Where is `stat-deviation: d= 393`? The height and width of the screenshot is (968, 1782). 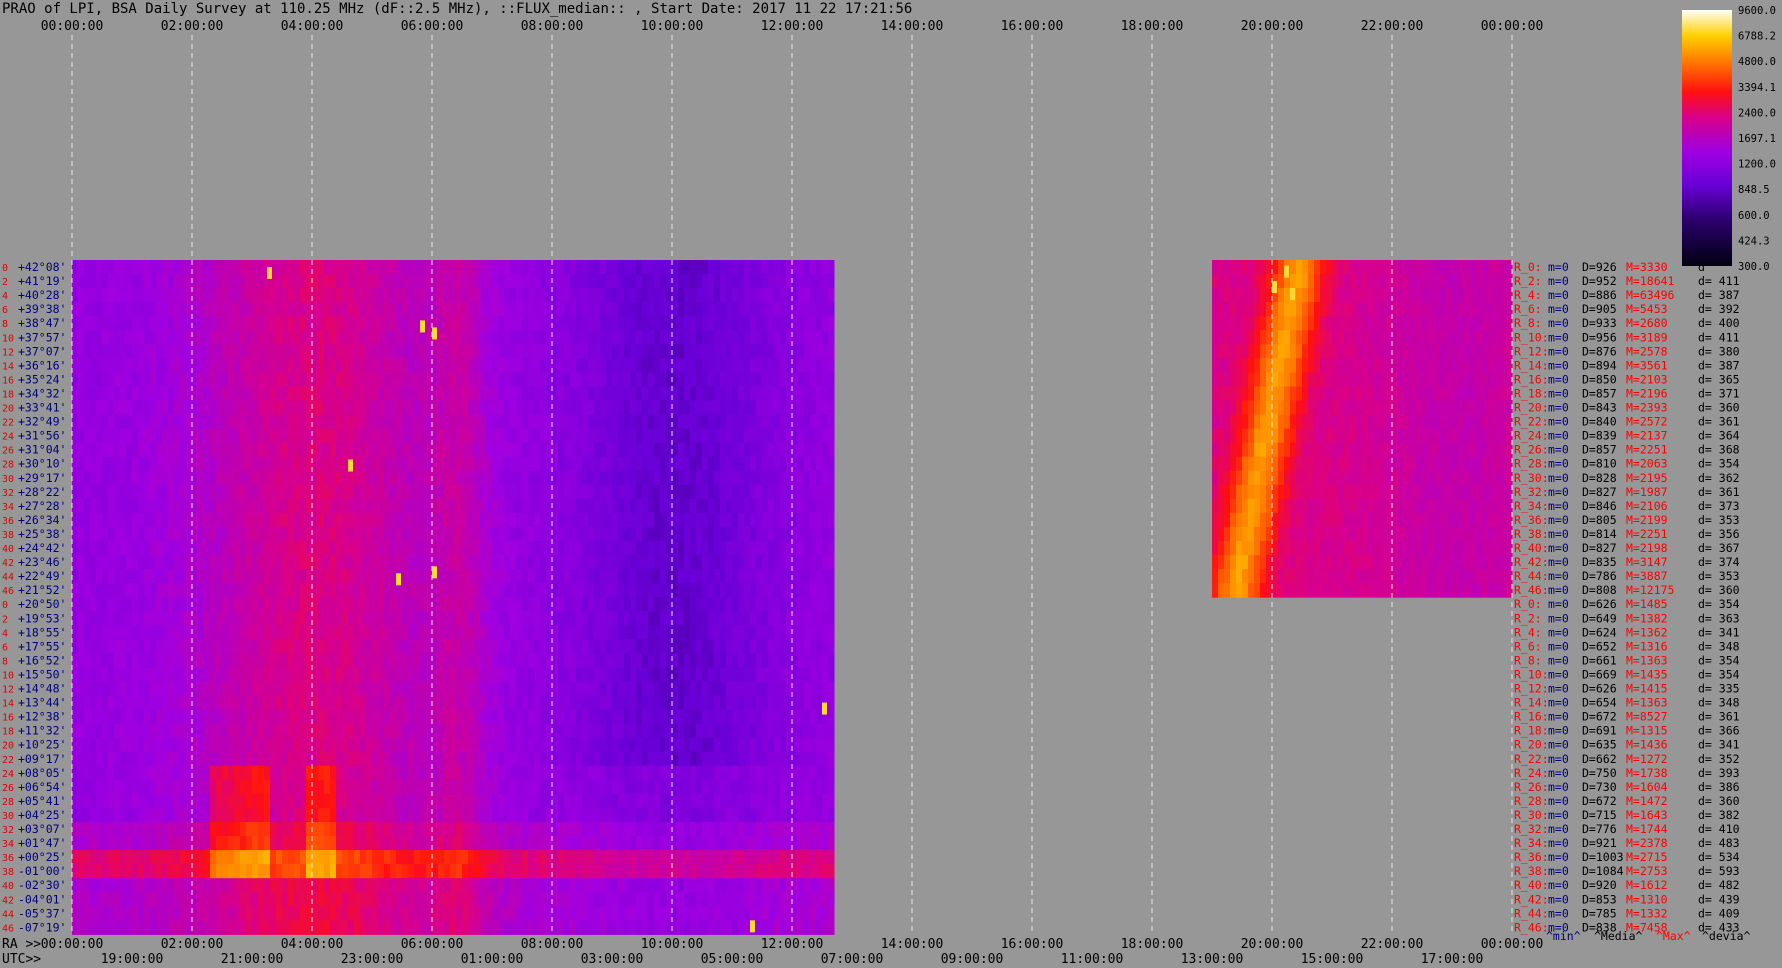 stat-deviation: d= 393 is located at coordinates (1719, 773).